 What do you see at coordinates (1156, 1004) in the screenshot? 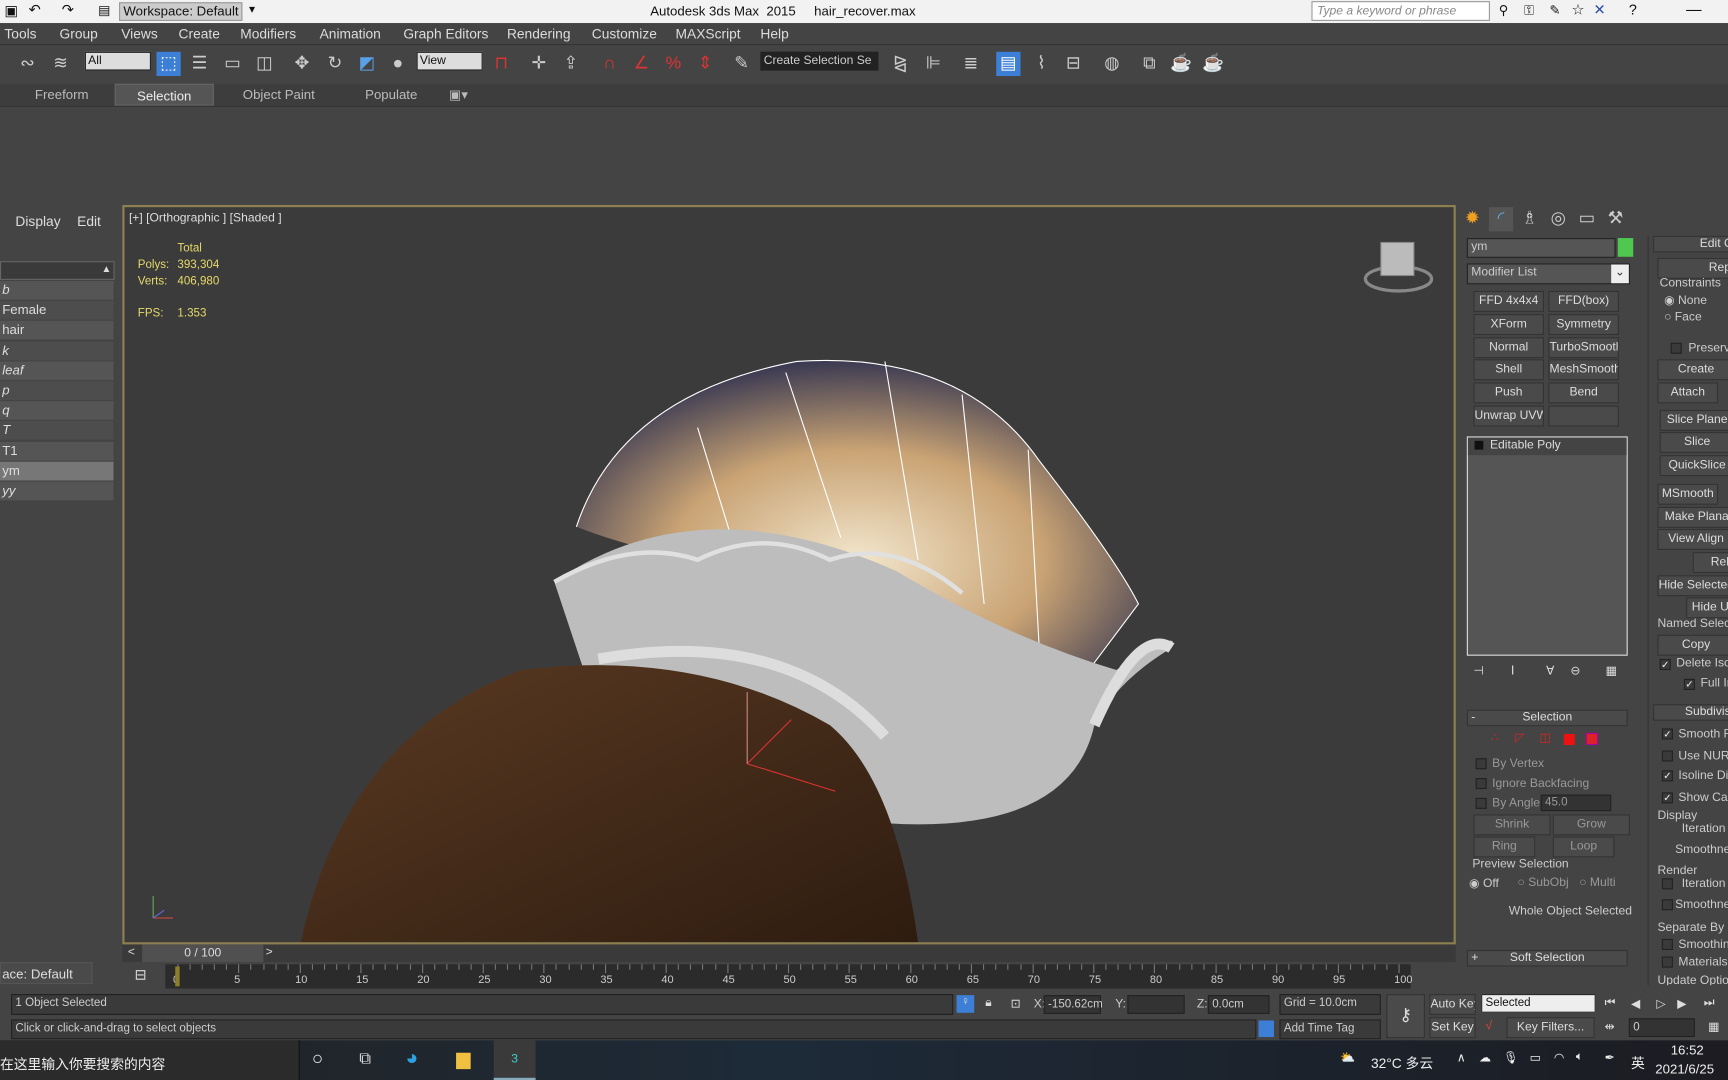
I see `y-coordinate-field` at bounding box center [1156, 1004].